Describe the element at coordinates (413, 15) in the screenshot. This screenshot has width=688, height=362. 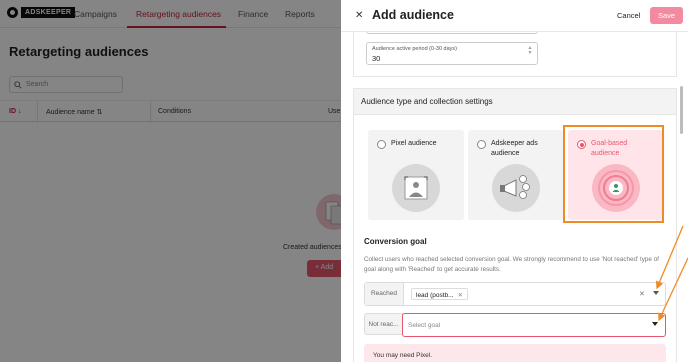
I see `drawer-title: Add audience` at that location.